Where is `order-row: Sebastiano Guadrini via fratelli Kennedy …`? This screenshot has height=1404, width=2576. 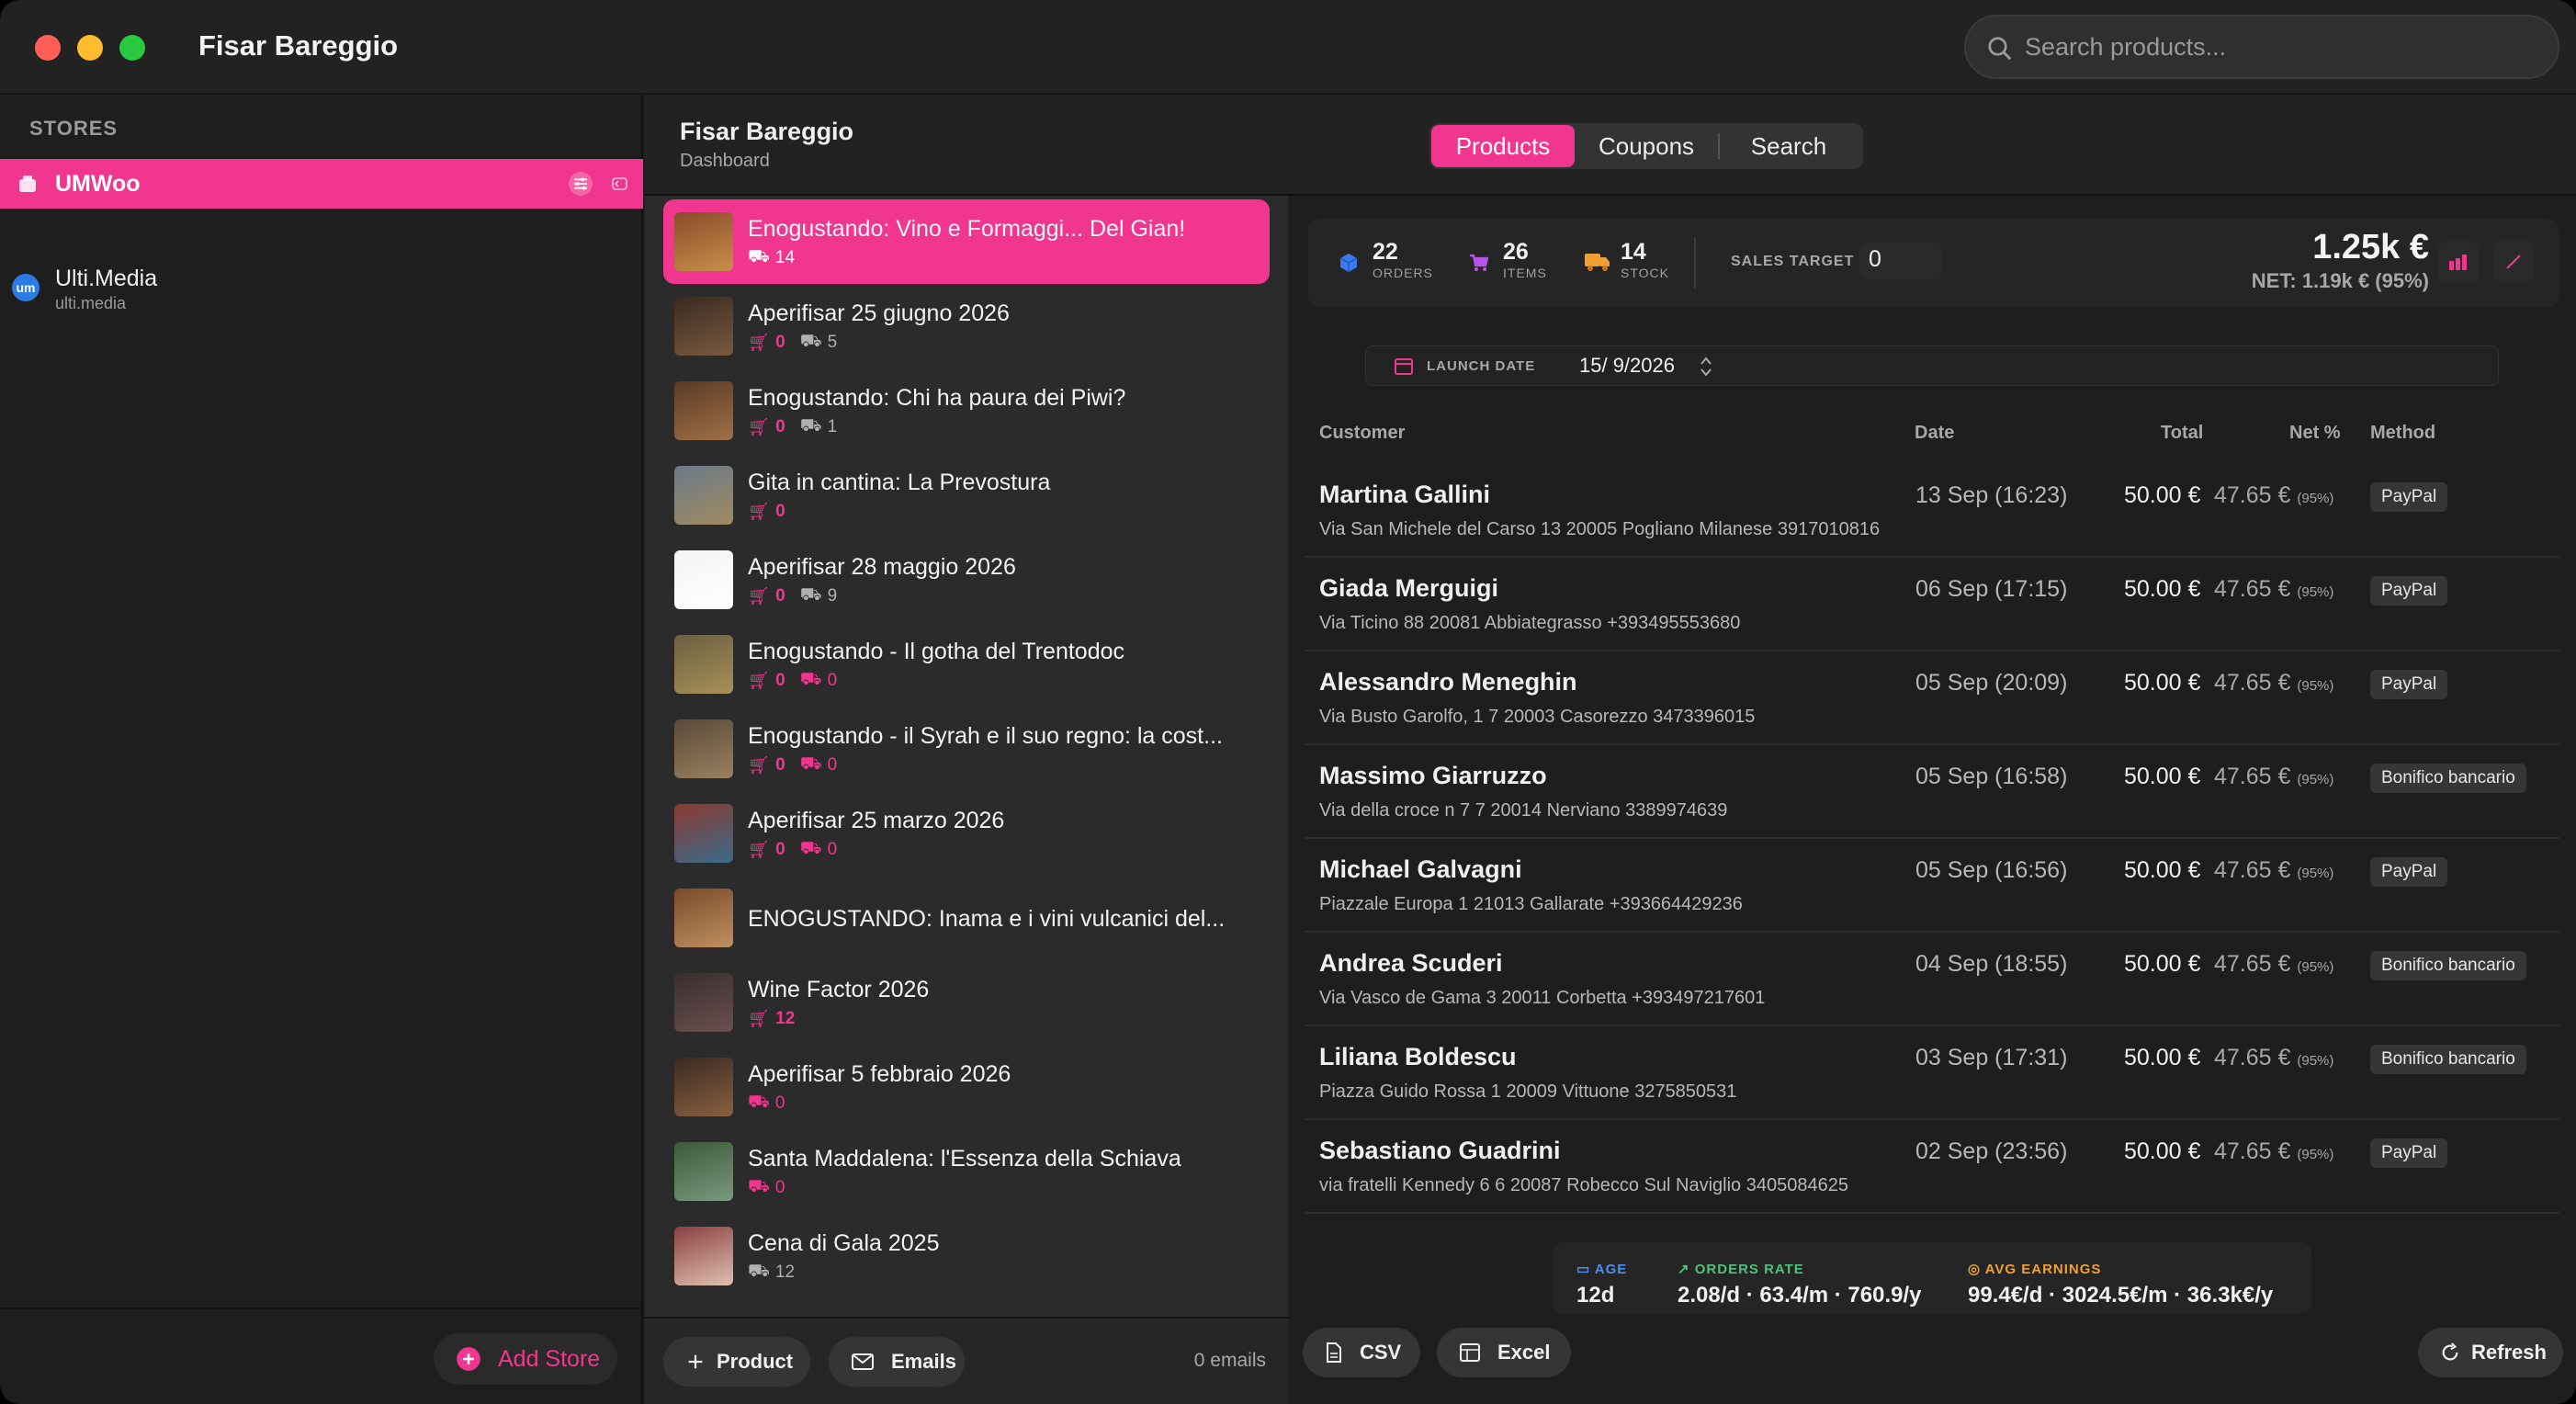
order-row: Sebastiano Guadrini via fratelli Kennedy … is located at coordinates (1932, 1167).